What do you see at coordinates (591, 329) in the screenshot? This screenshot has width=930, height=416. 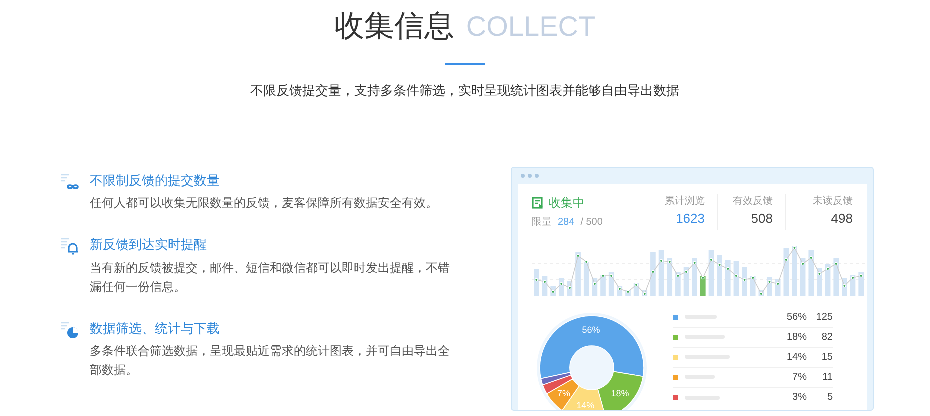 I see `slice-label: 56%` at bounding box center [591, 329].